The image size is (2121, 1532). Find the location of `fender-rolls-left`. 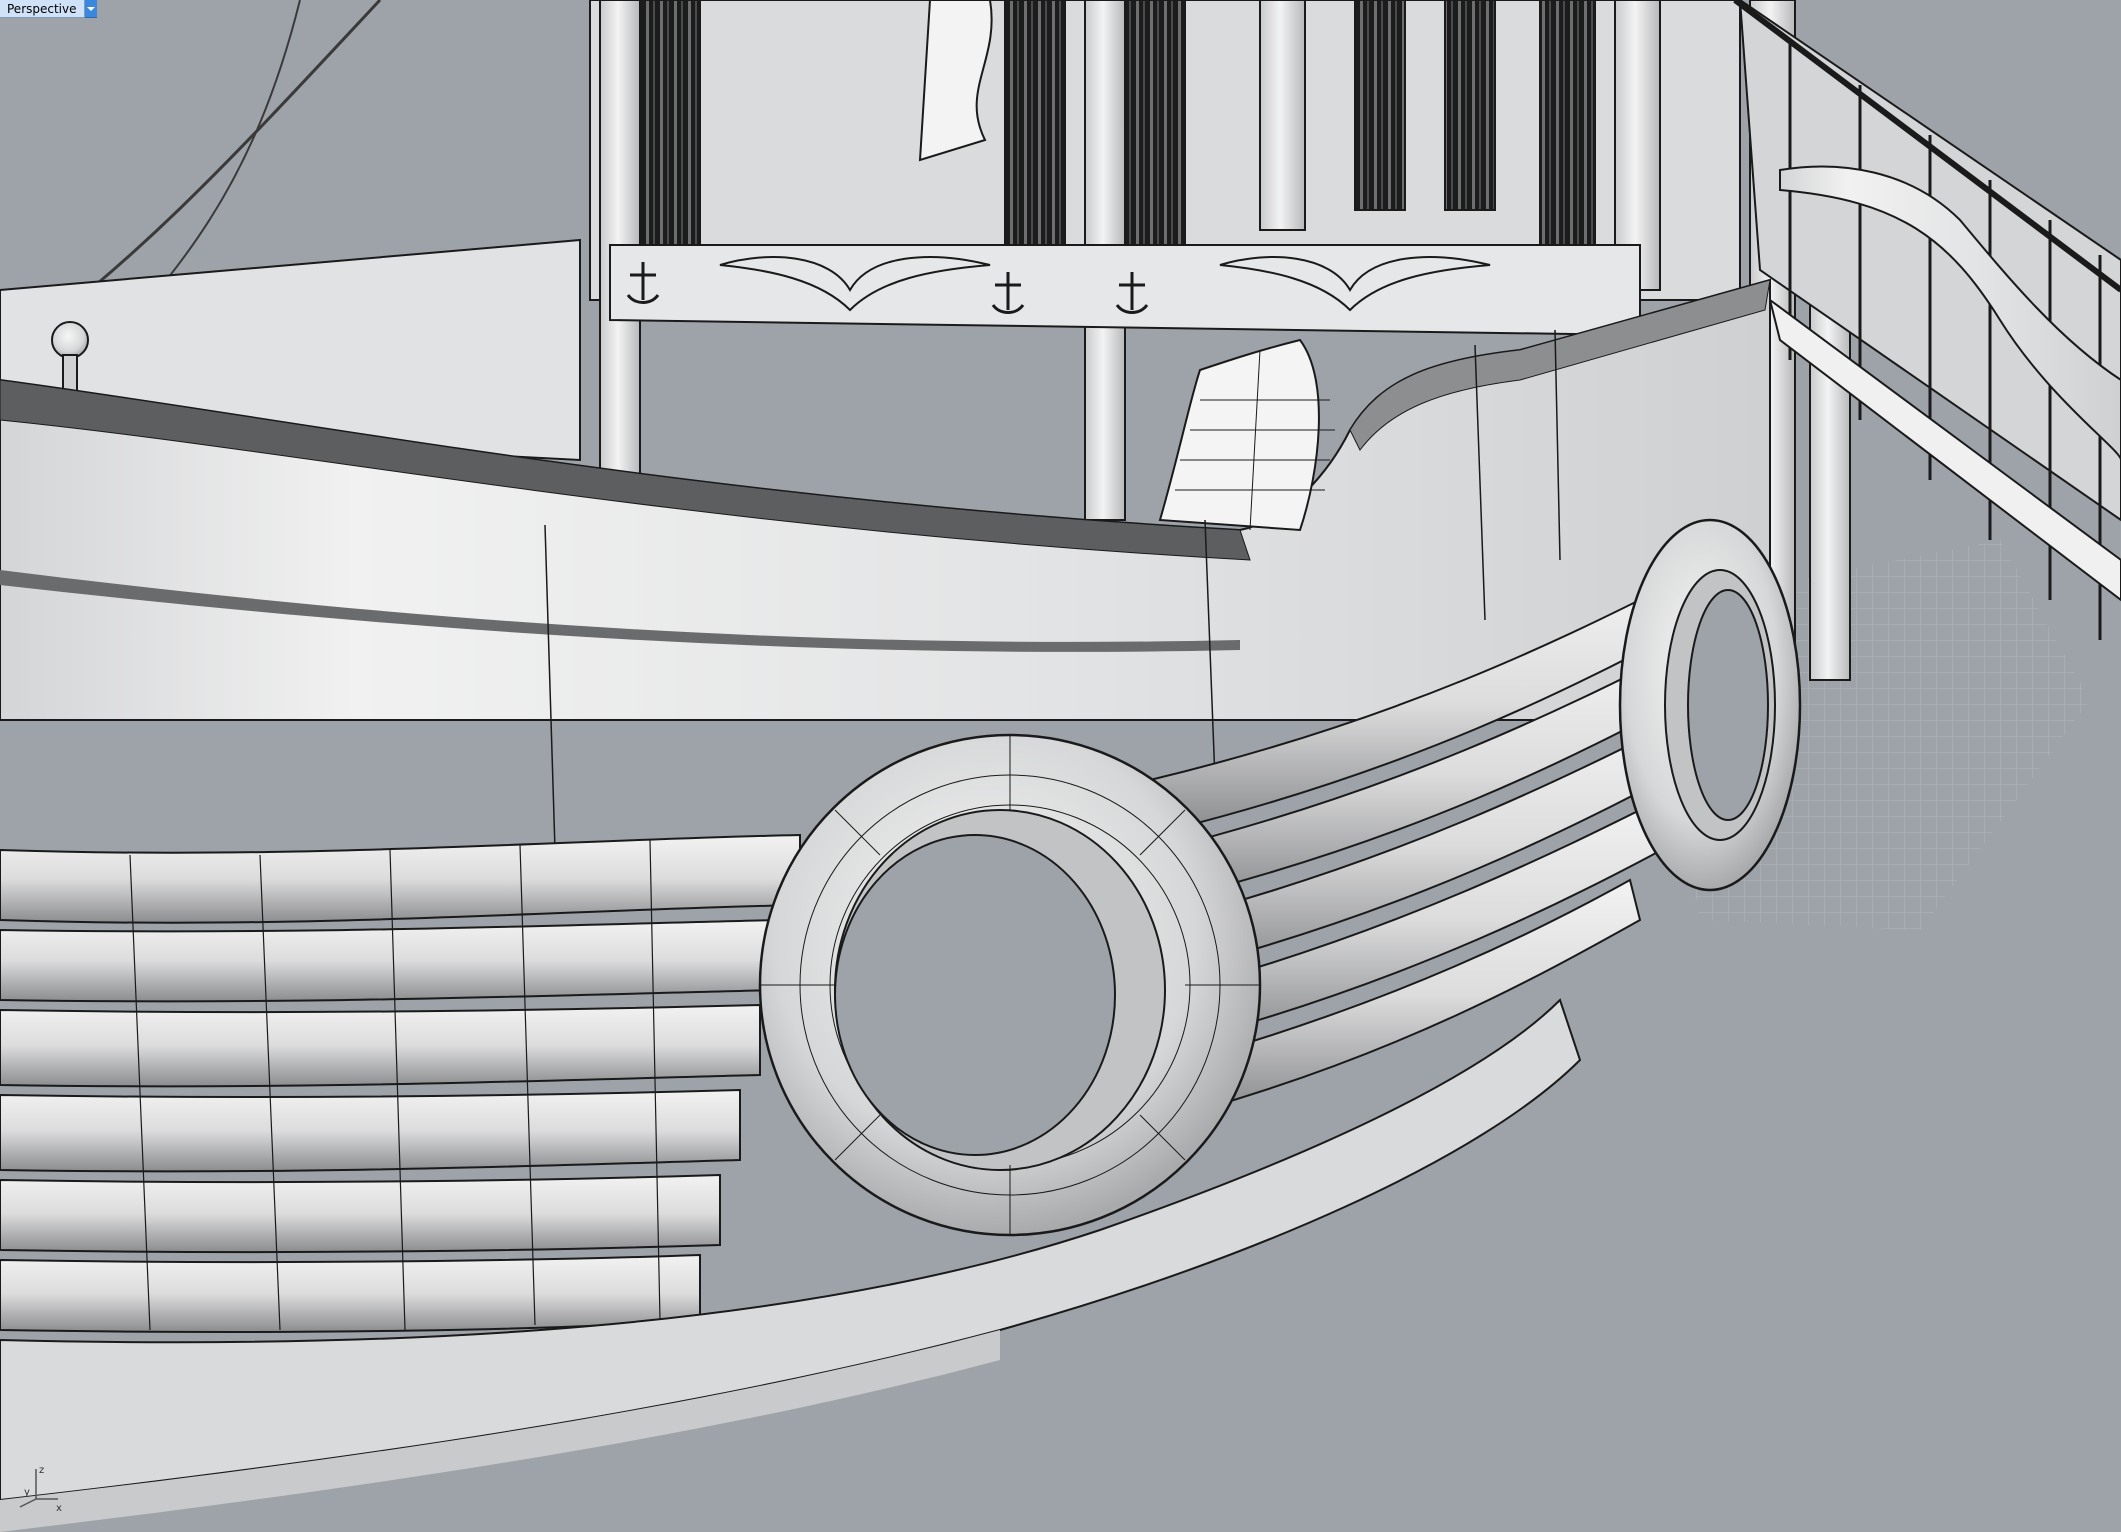

fender-rolls-left is located at coordinates (400, 1083).